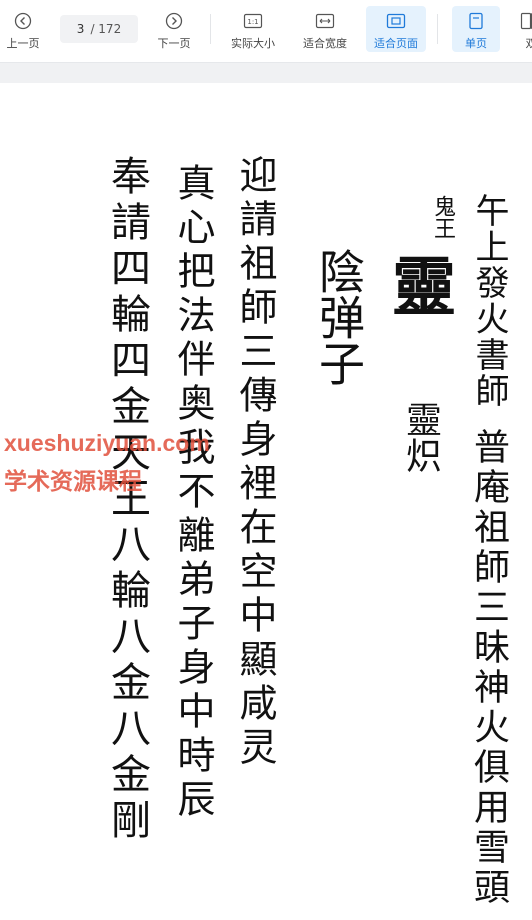  I want to click on fit-page-label: 适合页面, so click(396, 43).